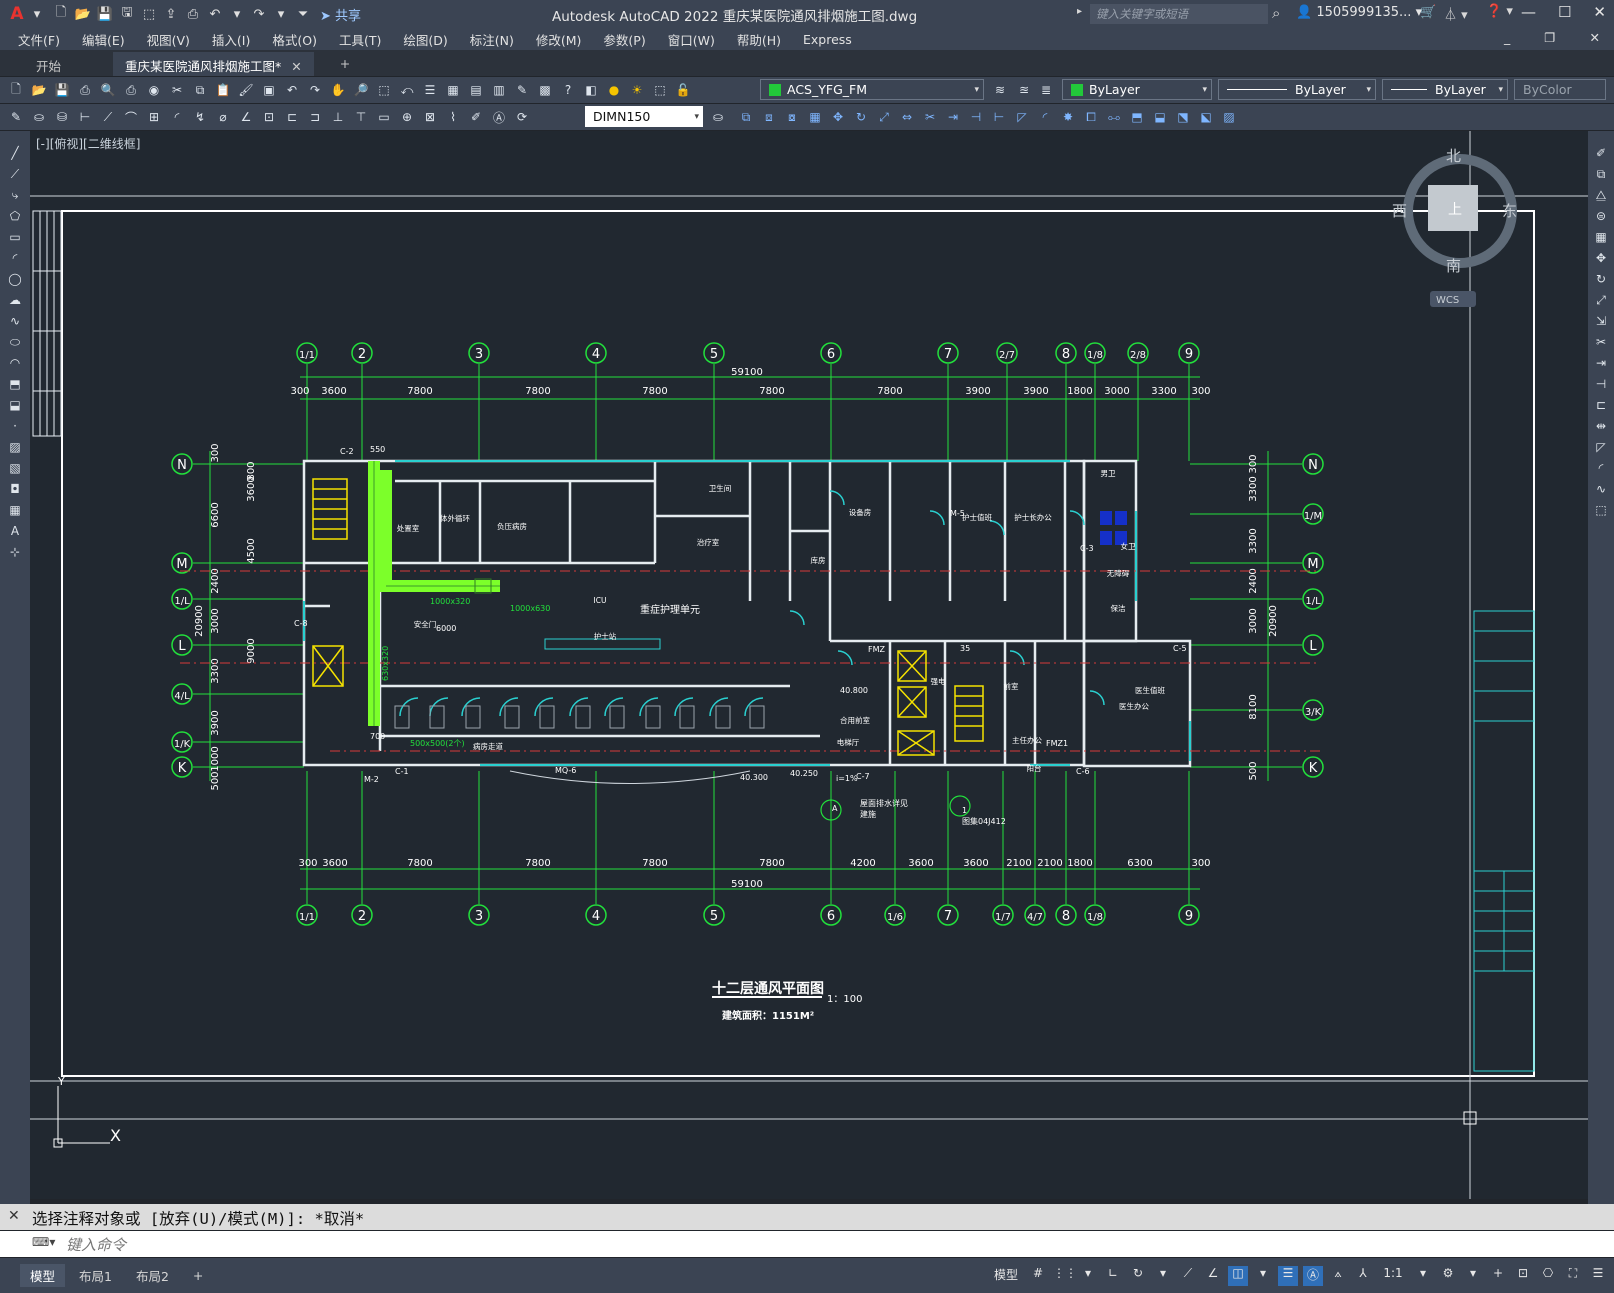  What do you see at coordinates (1560, 89) in the screenshot?
I see `plotstyle-dropdown: ByColor` at bounding box center [1560, 89].